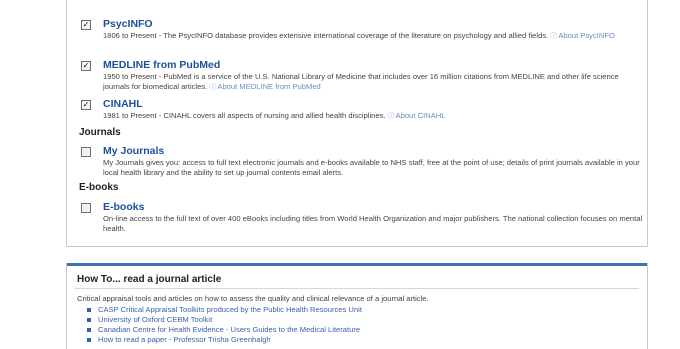 The height and width of the screenshot is (349, 680). I want to click on cinahl-title-link: CINAHL, so click(123, 104).